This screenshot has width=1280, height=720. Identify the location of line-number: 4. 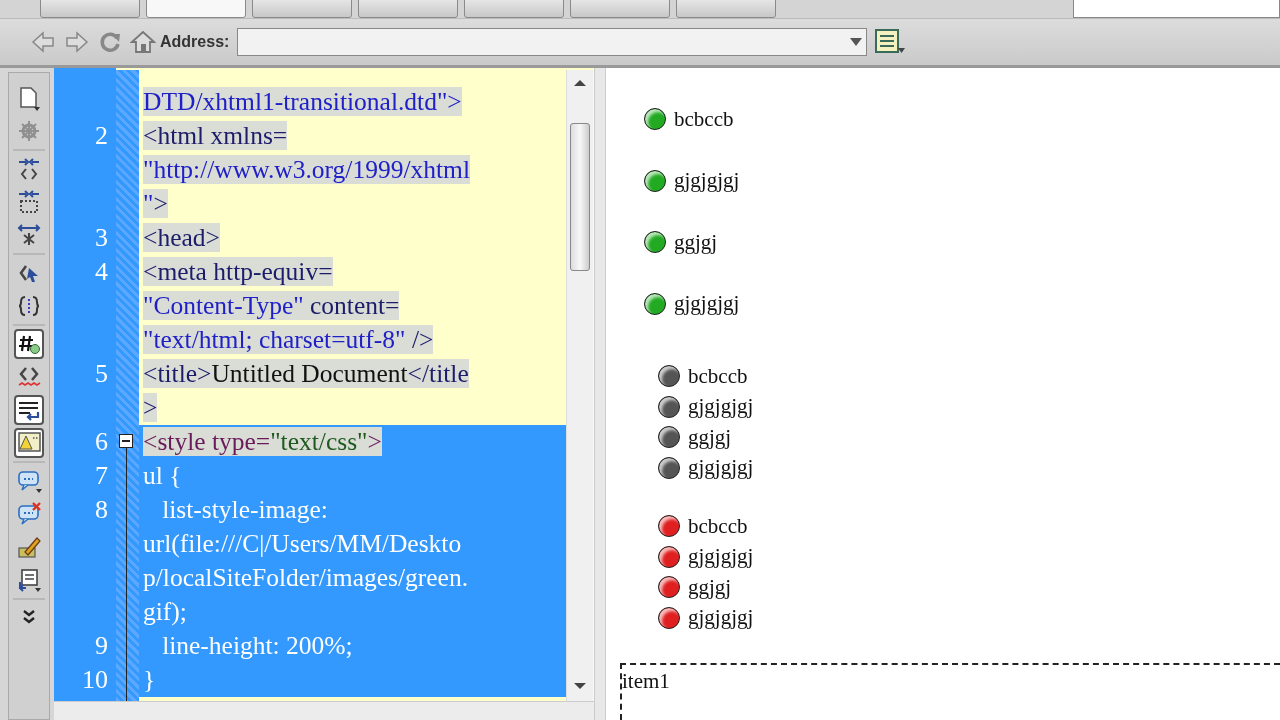
(101, 271).